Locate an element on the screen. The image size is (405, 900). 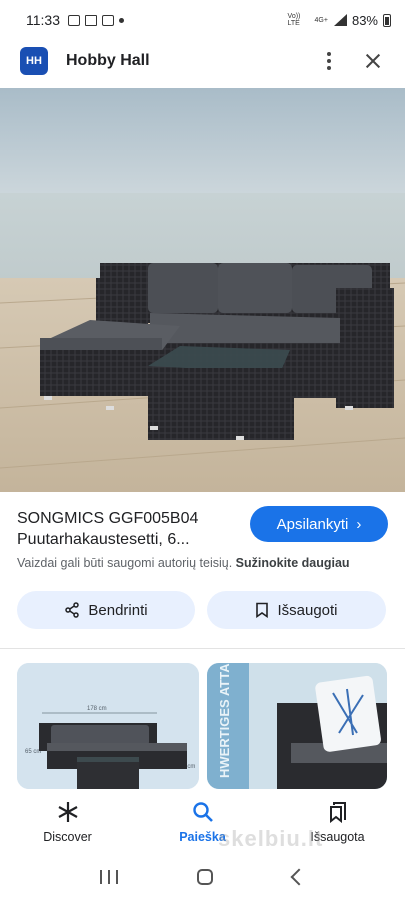
save-label: Išsaugoti is located at coordinates (307, 610).